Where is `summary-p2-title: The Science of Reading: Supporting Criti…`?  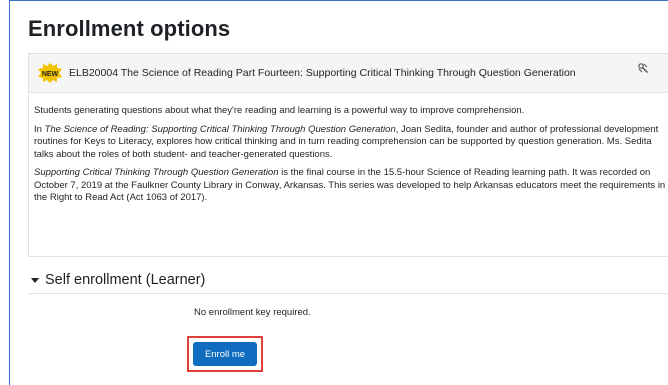
summary-p2-title: The Science of Reading: Supporting Criti… is located at coordinates (220, 129).